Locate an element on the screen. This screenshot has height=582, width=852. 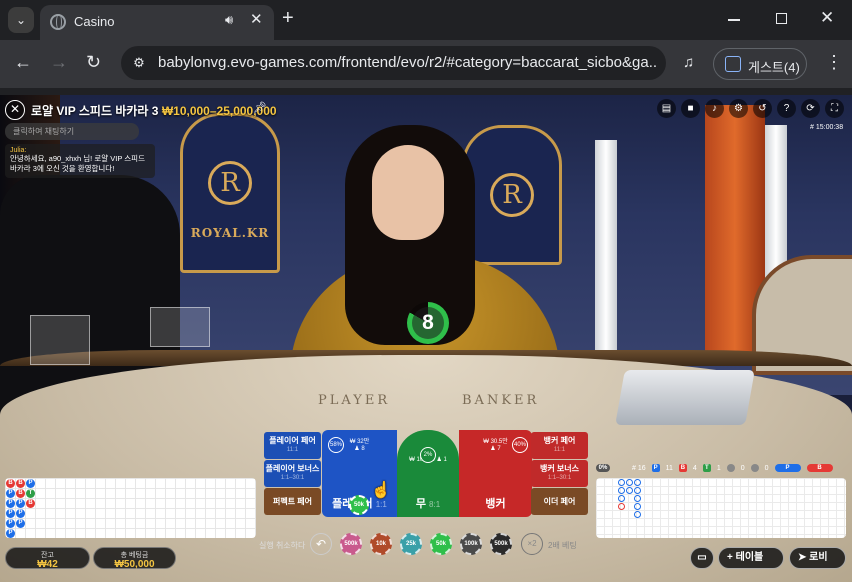
close-game-icon: ✕ is located at coordinates (15, 110).